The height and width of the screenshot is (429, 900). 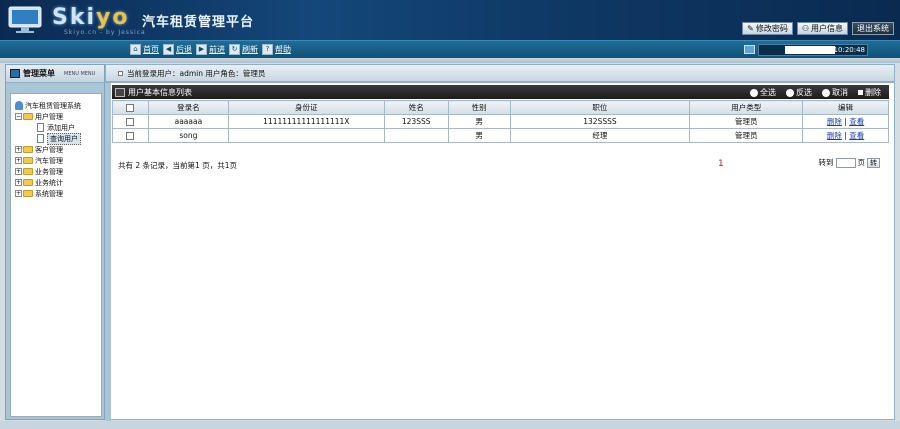 What do you see at coordinates (56, 116) in the screenshot?
I see `tree-item-user-mgmt: − 用户管理` at bounding box center [56, 116].